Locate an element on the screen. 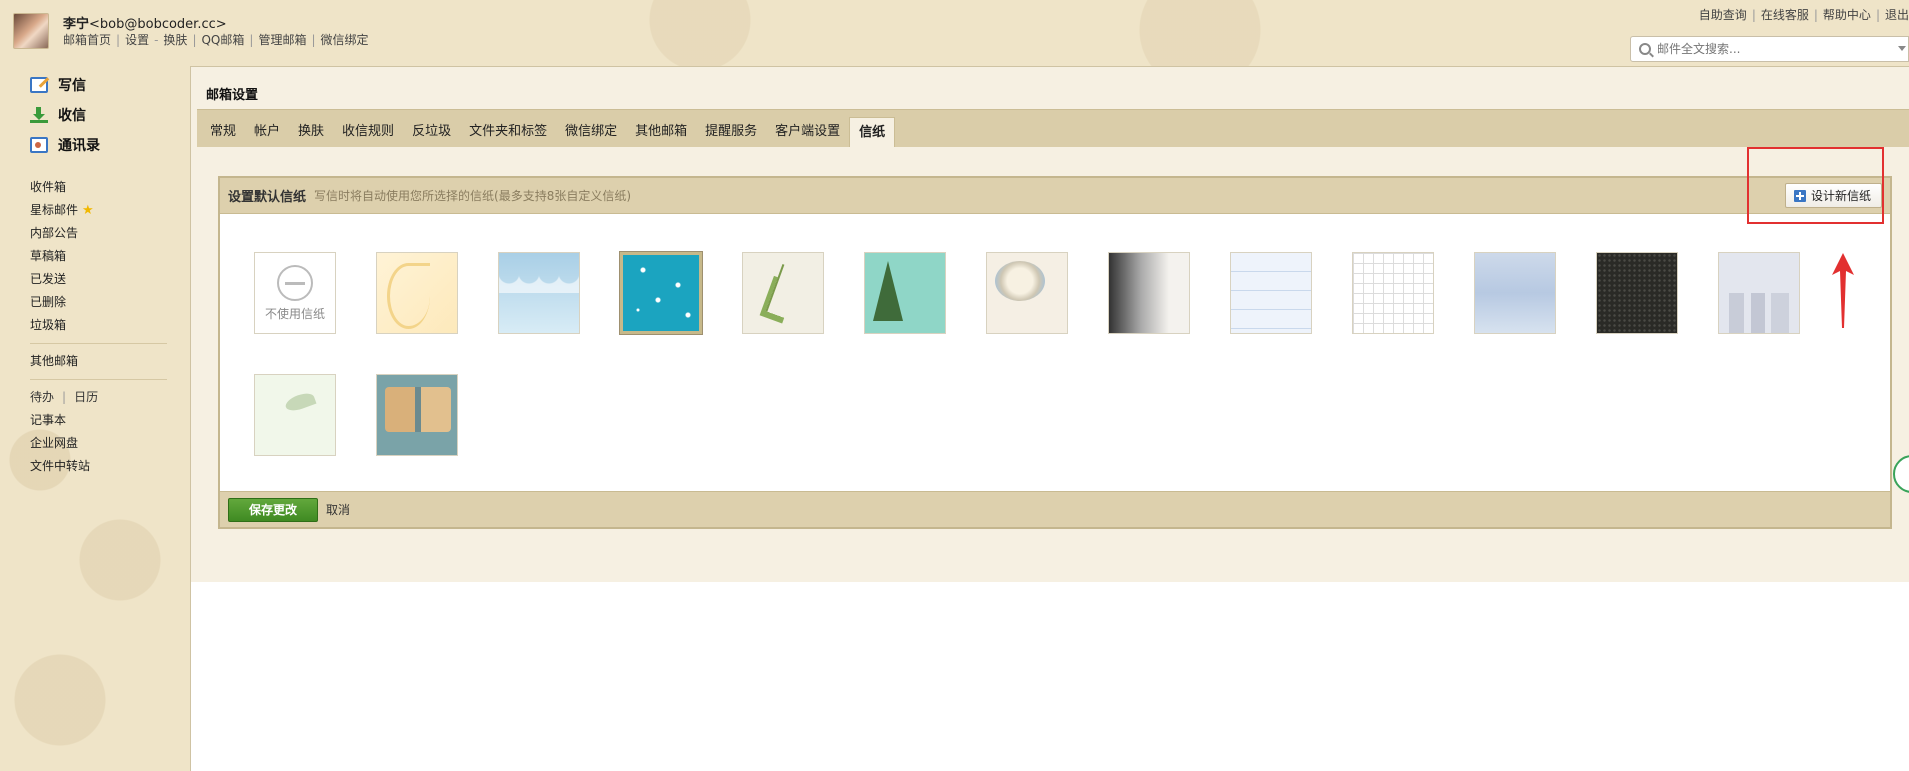 The height and width of the screenshot is (771, 1909). top-right-links: 自助查询 | 在线客服 | 帮助中心 | 退出 is located at coordinates (1803, 15).